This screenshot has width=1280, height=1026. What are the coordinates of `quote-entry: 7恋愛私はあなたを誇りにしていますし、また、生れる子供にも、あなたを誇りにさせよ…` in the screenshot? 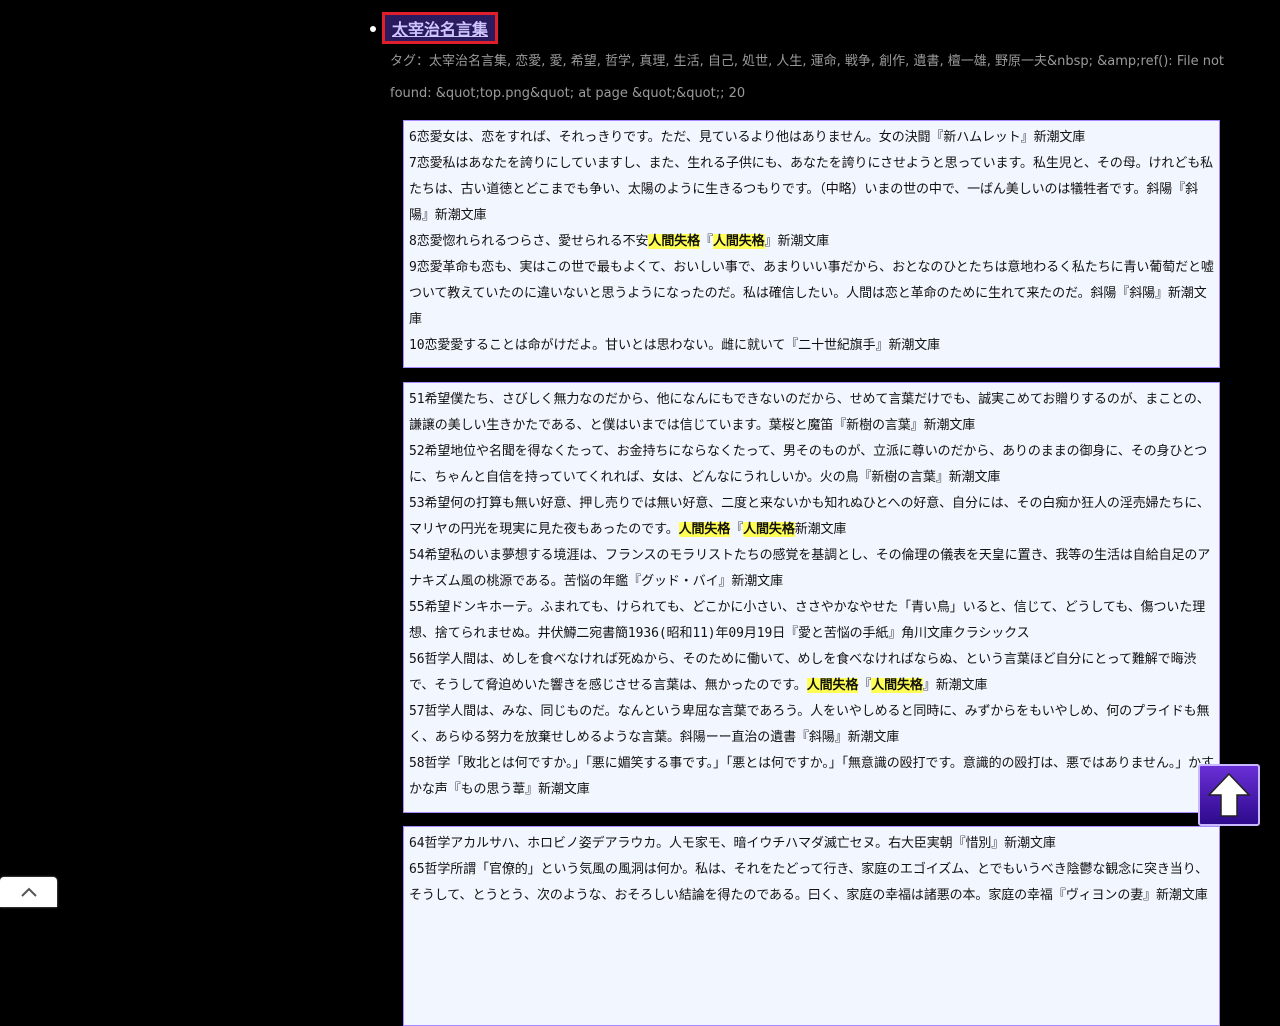 It's located at (811, 189).